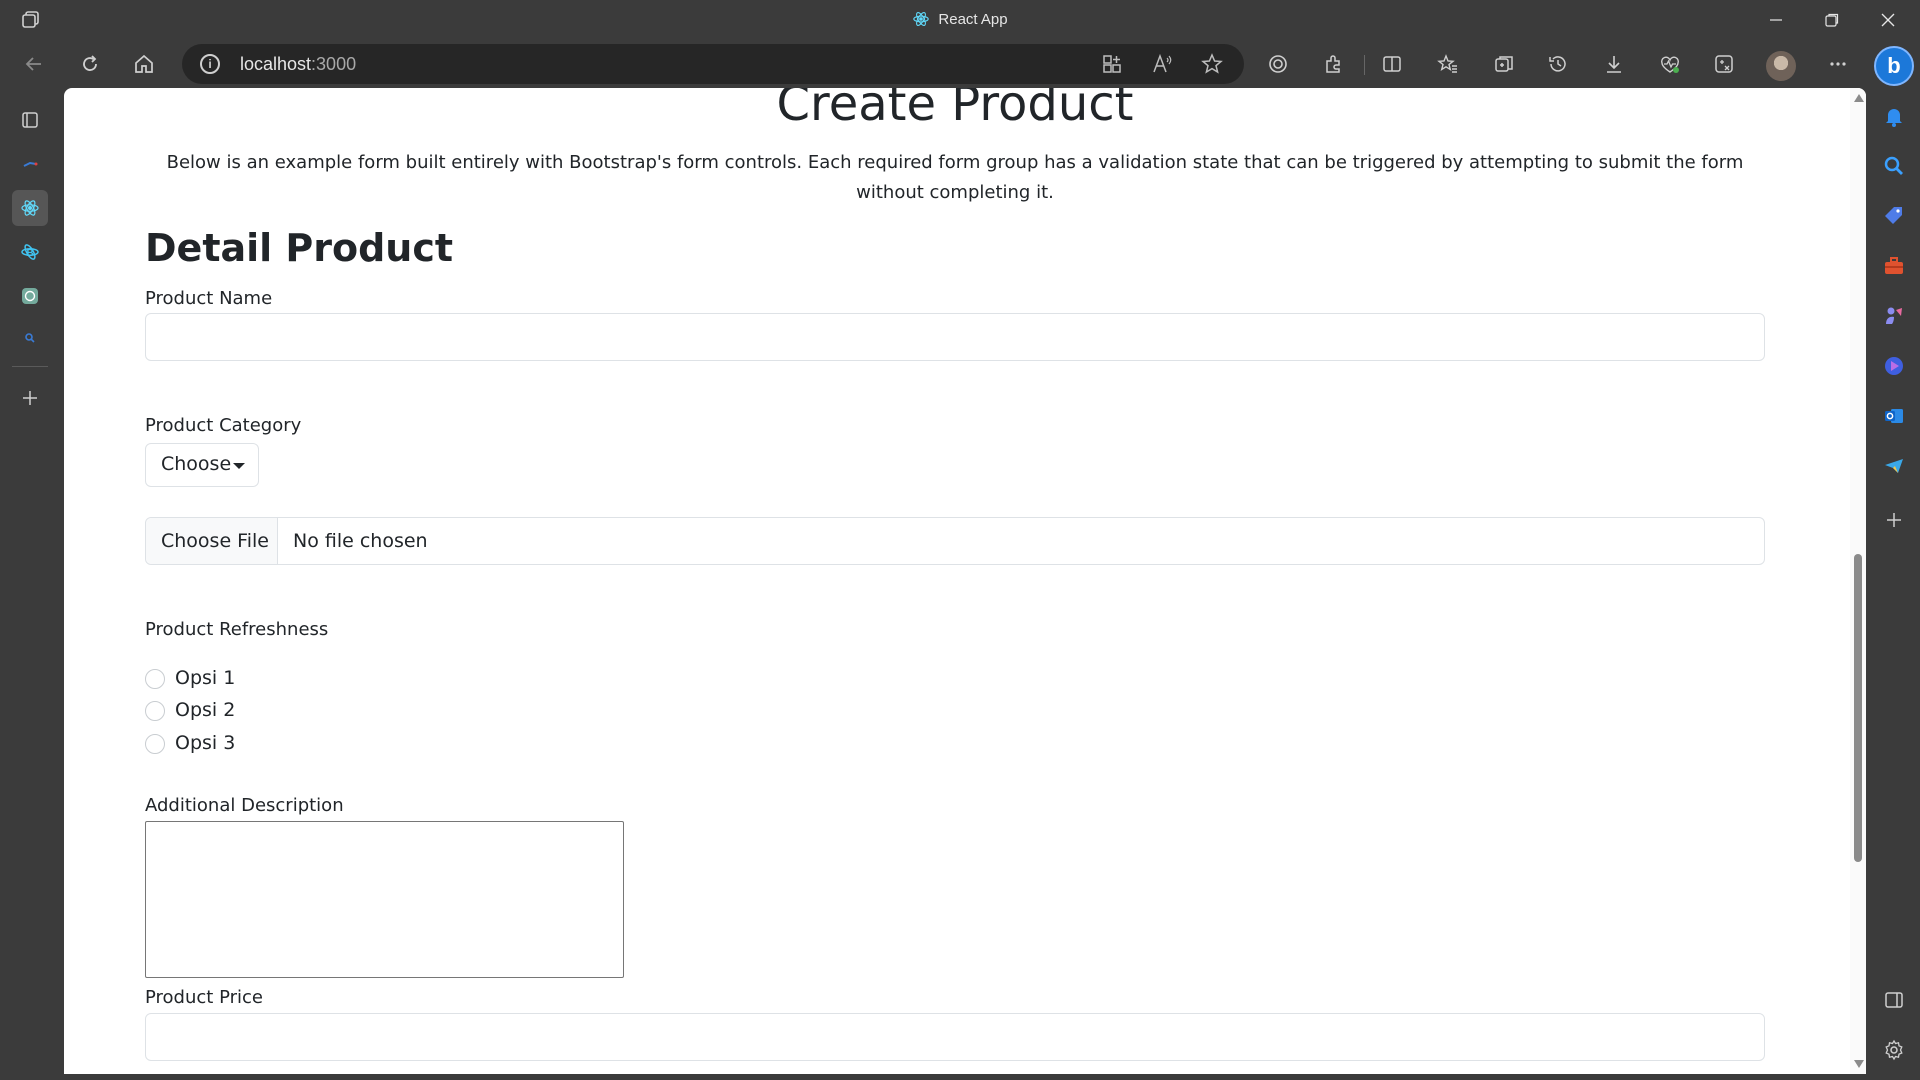 The height and width of the screenshot is (1080, 1920). What do you see at coordinates (1894, 1050) in the screenshot?
I see `settings-icon` at bounding box center [1894, 1050].